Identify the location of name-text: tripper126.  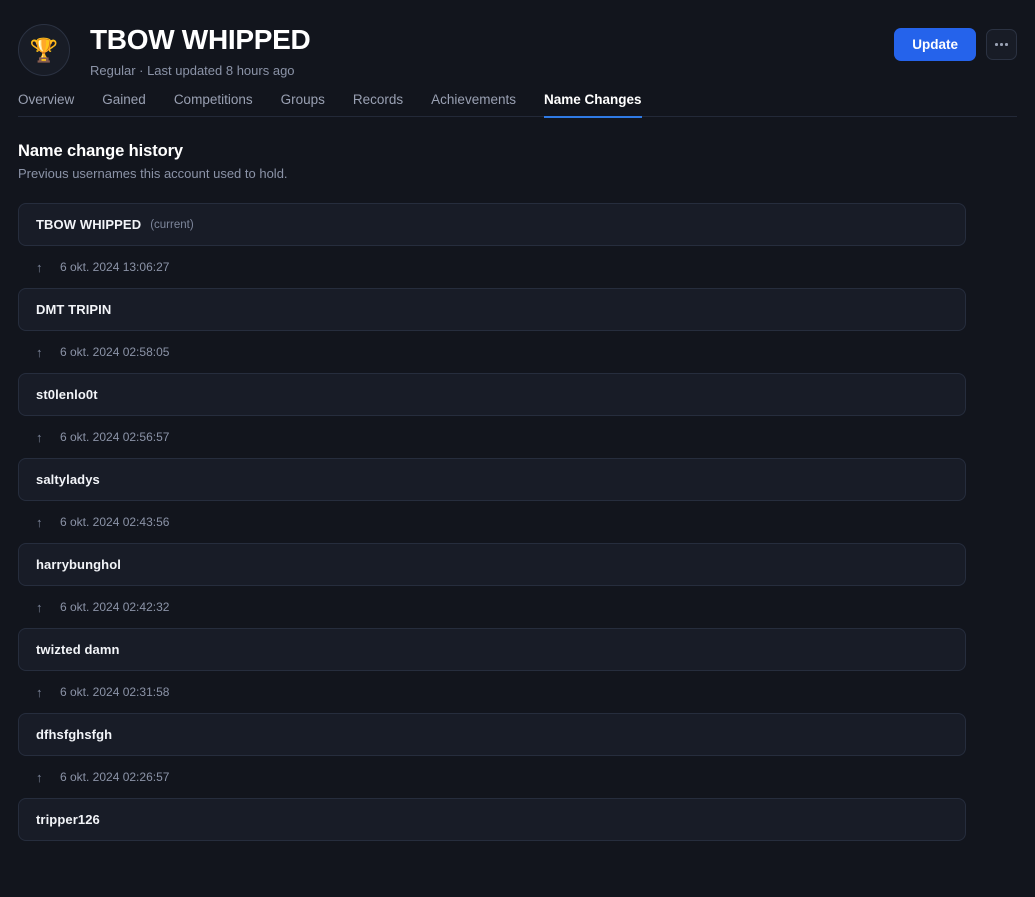
(68, 819).